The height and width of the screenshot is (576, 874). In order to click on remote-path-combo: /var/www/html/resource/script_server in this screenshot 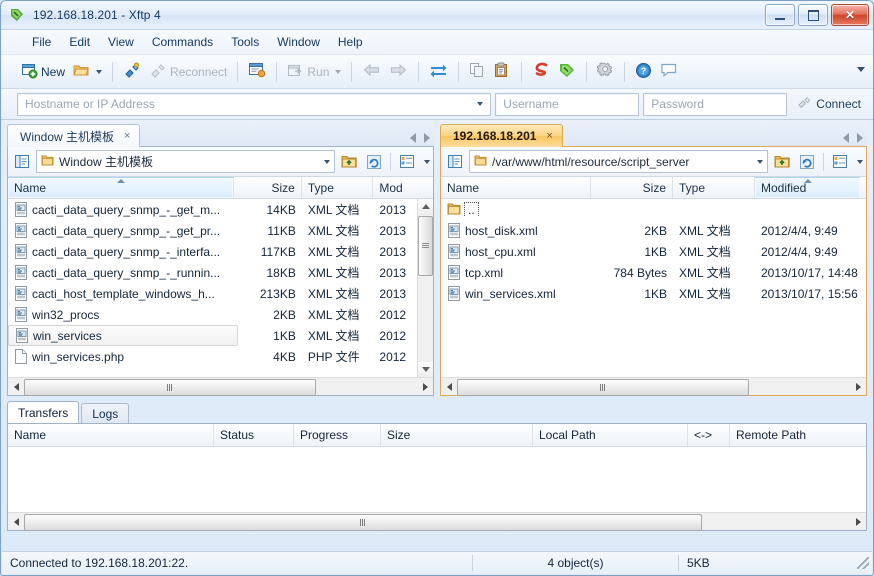, I will do `click(618, 161)`.